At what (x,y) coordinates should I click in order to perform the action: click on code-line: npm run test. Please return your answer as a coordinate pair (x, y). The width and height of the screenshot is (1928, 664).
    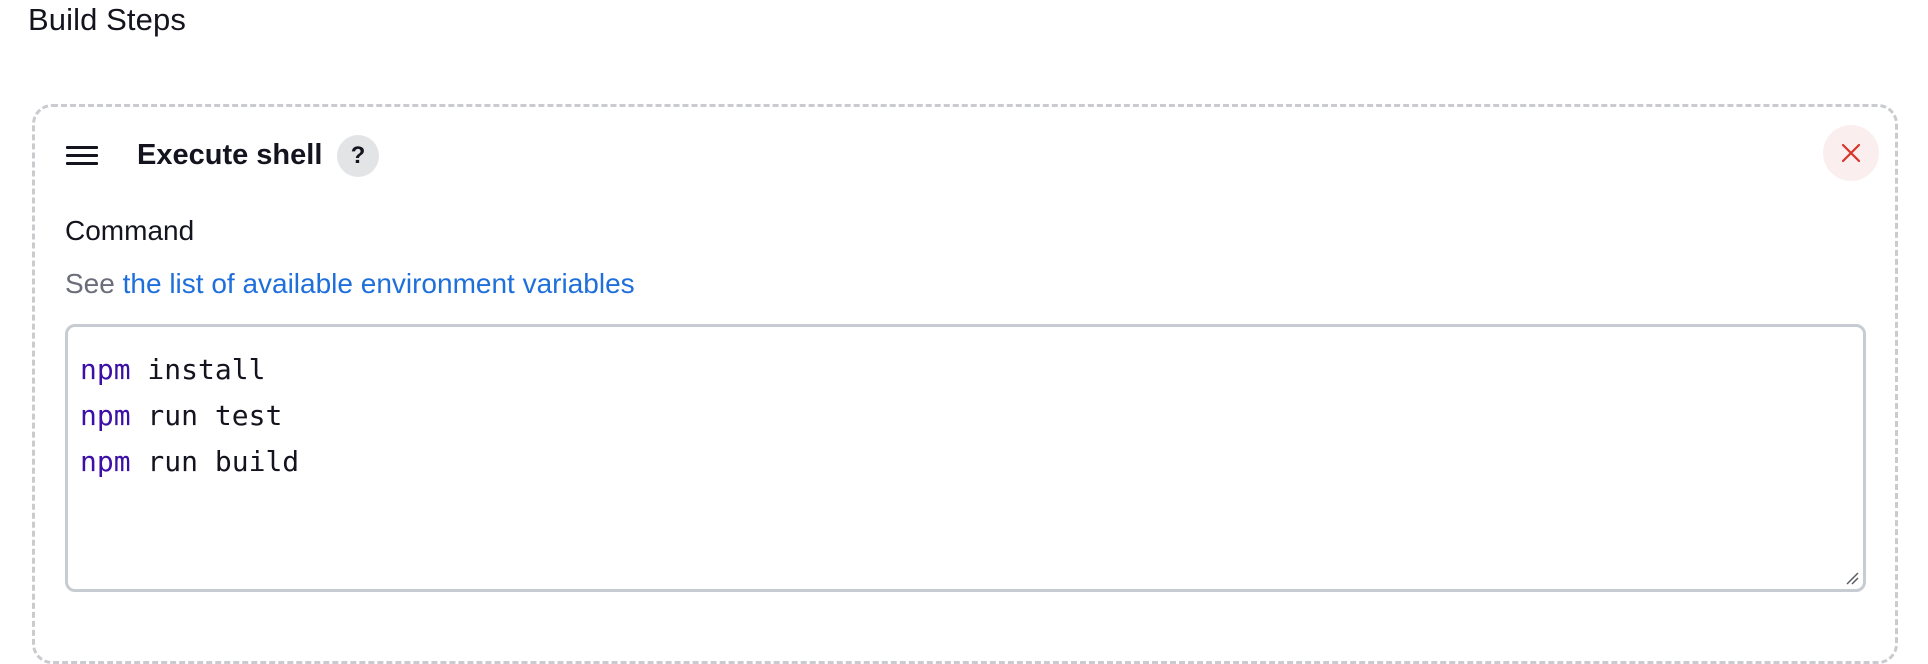
    Looking at the image, I should click on (971, 416).